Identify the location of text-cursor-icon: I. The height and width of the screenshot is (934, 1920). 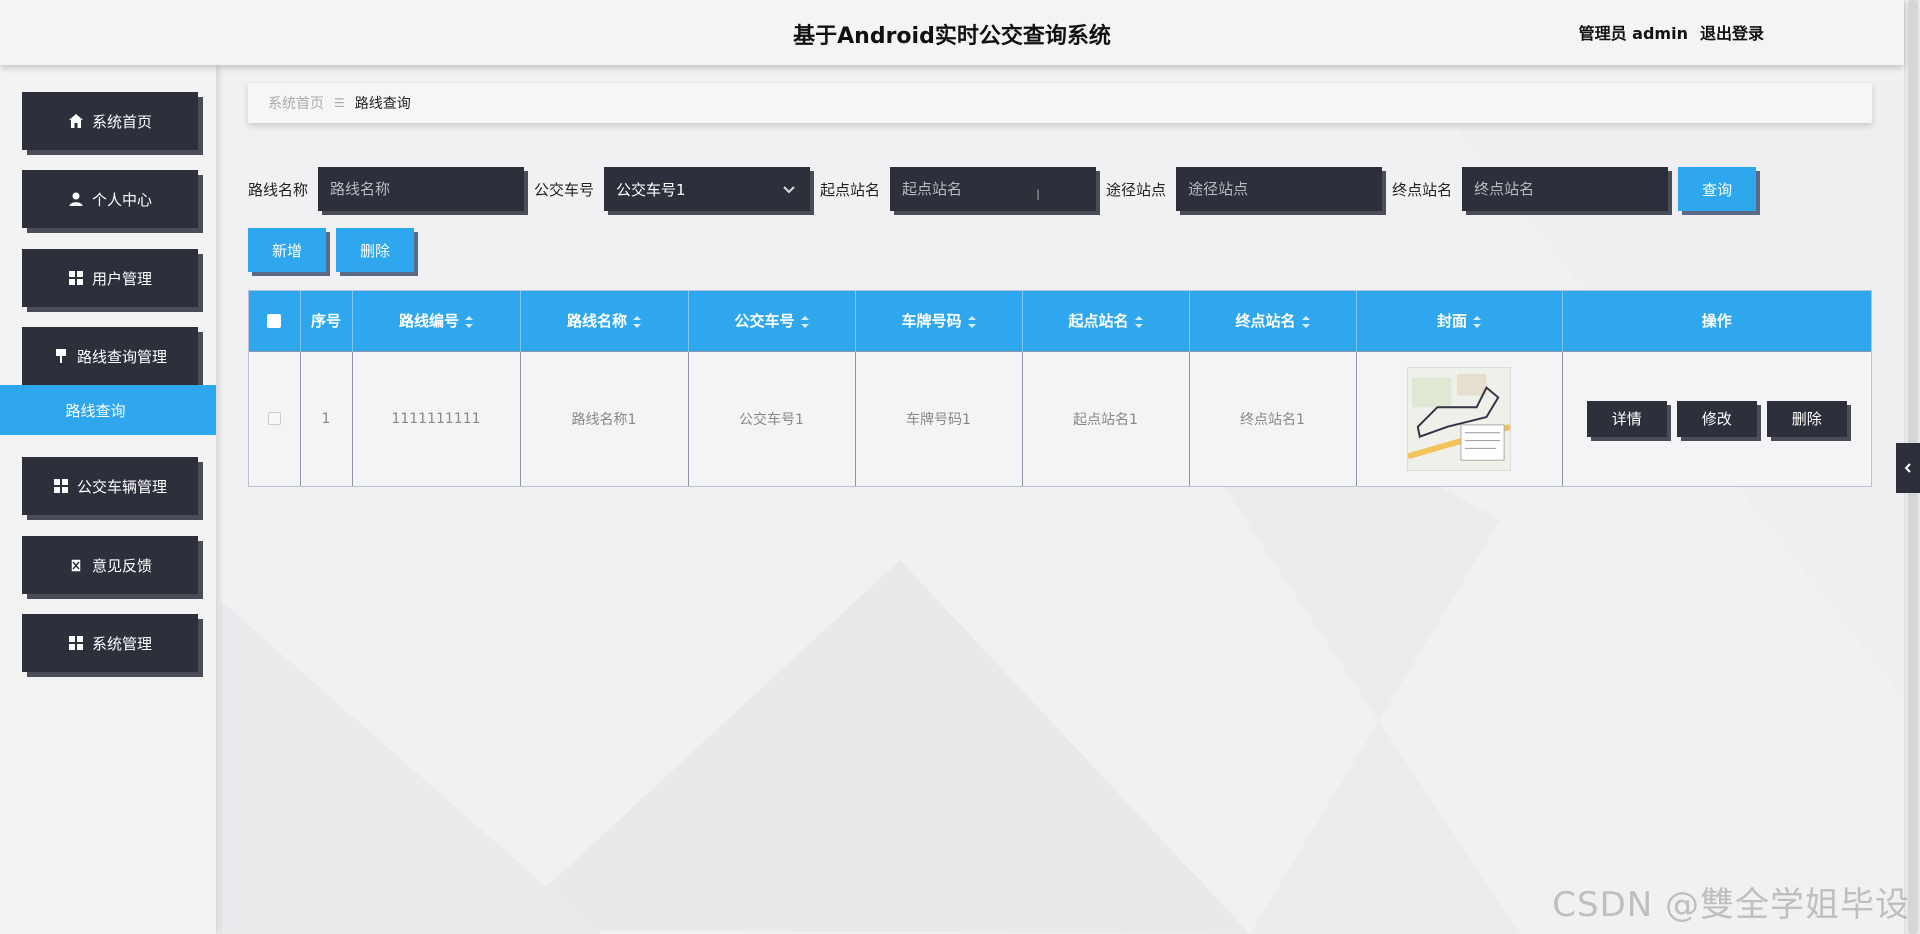
(1038, 196).